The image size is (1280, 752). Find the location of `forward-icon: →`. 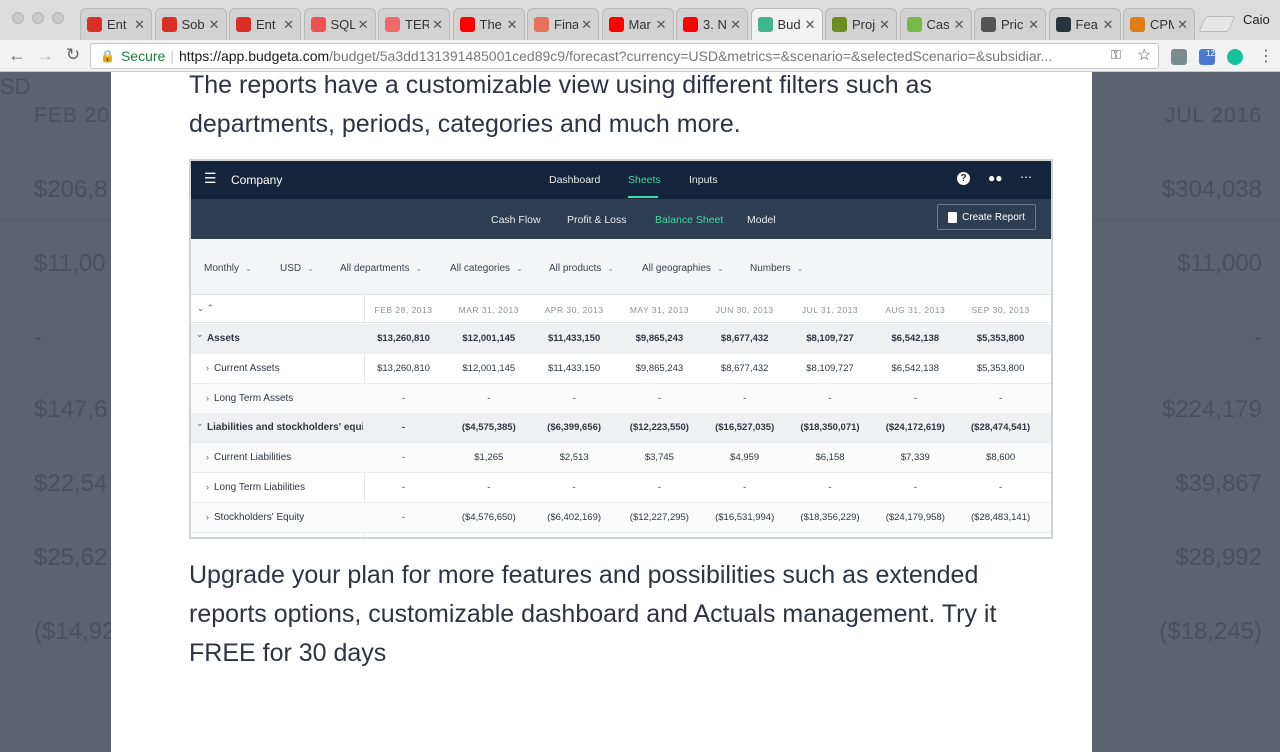

forward-icon: → is located at coordinates (45, 55).